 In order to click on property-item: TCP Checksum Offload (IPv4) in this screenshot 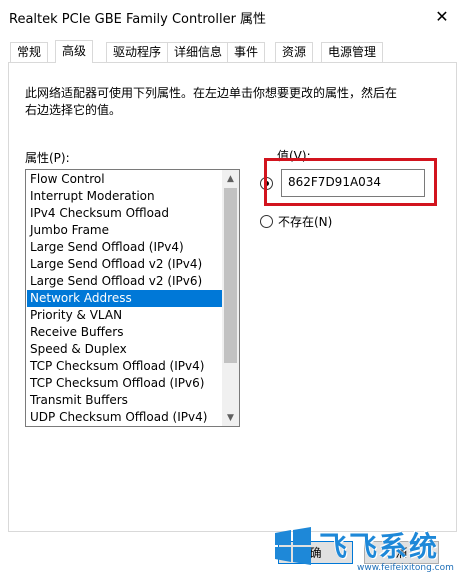, I will do `click(124, 366)`.